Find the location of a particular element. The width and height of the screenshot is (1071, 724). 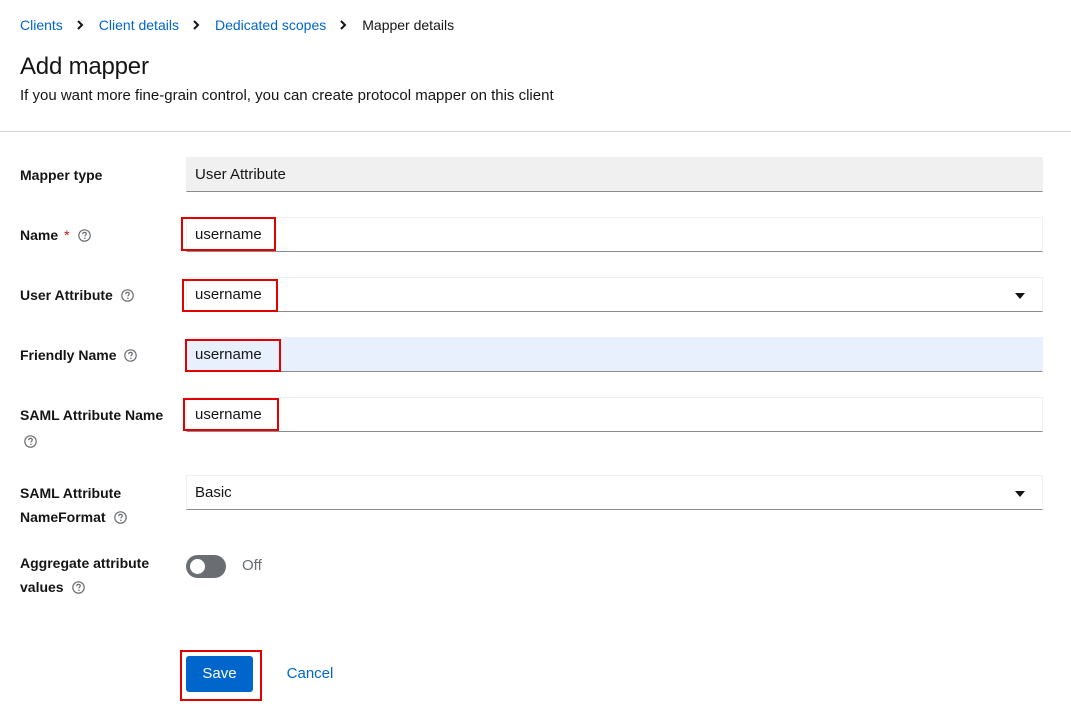

mapper-type-label: Mapper type is located at coordinates (100, 175).